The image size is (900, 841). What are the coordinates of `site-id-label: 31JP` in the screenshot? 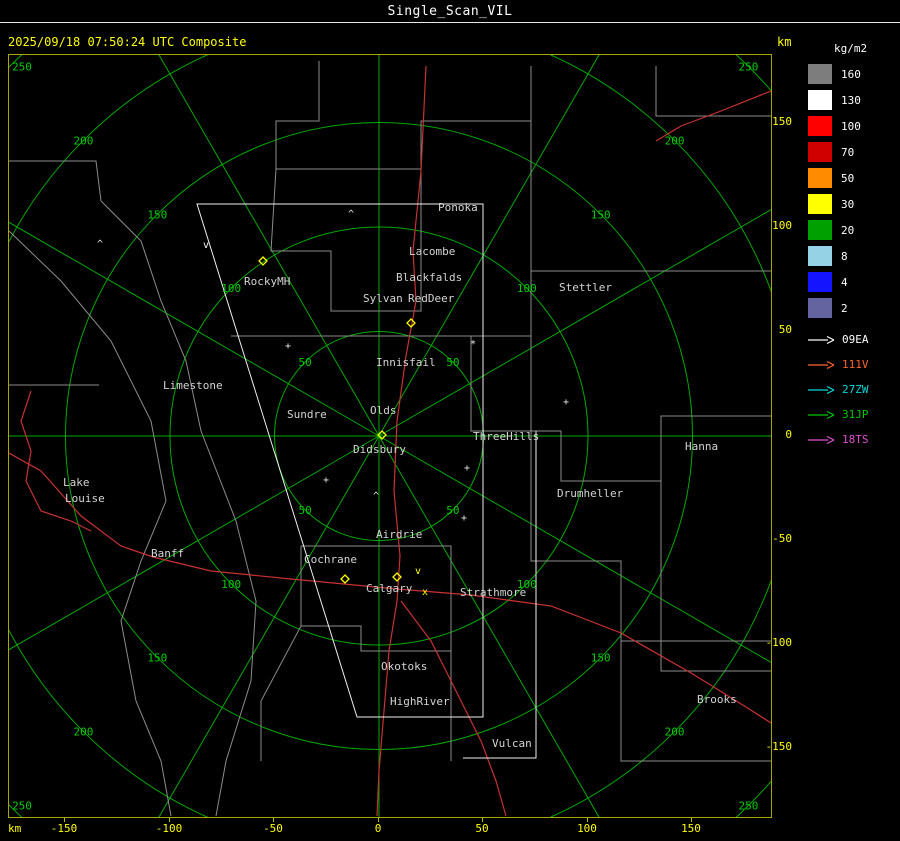 It's located at (855, 414).